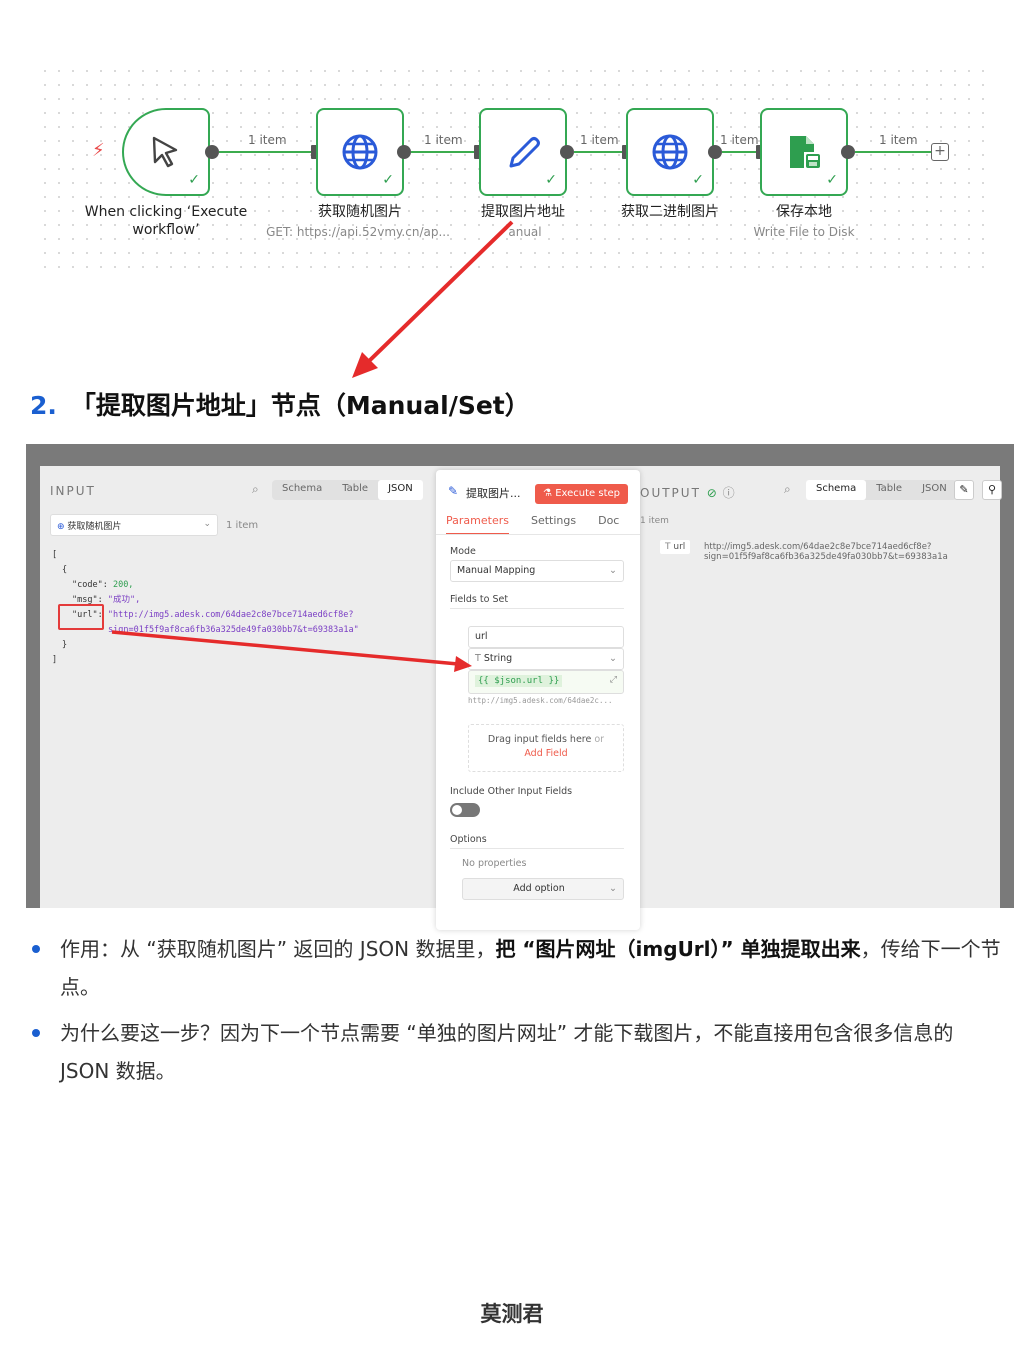  Describe the element at coordinates (468, 839) in the screenshot. I see `options-label: Options` at that location.